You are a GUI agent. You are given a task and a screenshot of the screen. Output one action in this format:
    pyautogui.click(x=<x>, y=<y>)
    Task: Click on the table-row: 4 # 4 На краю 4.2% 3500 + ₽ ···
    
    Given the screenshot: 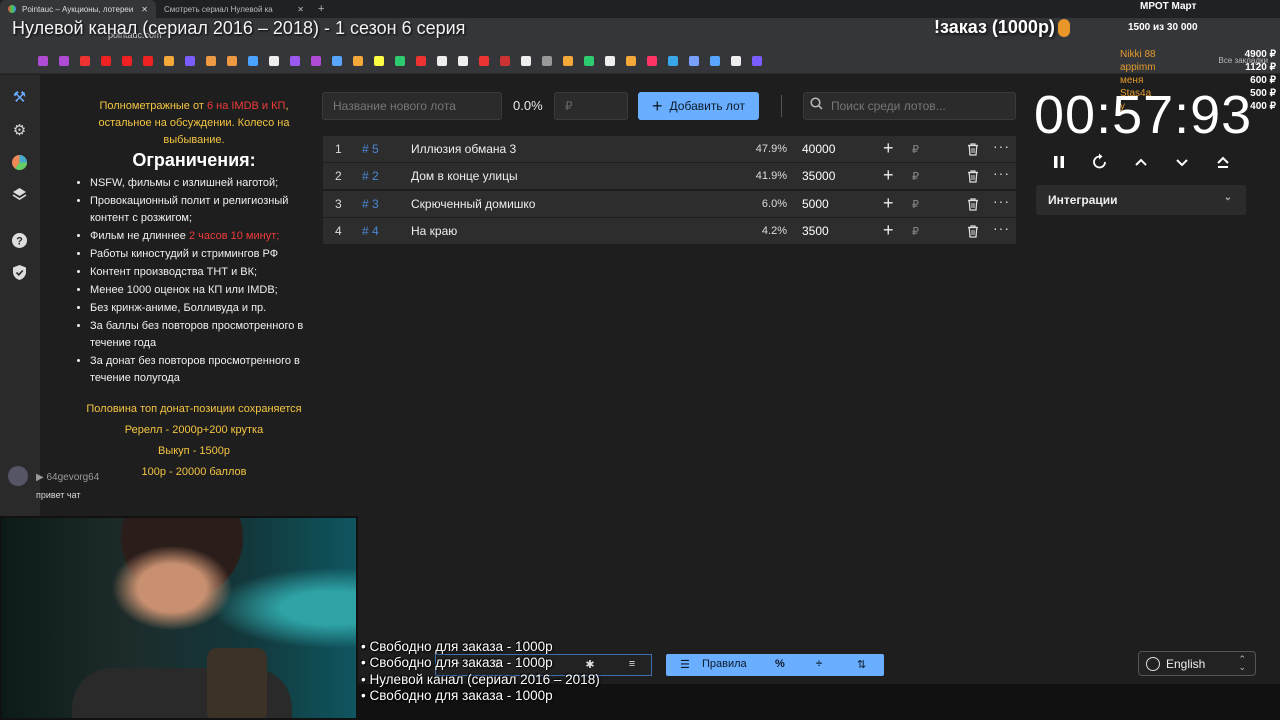 What is the action you would take?
    pyautogui.click(x=669, y=230)
    